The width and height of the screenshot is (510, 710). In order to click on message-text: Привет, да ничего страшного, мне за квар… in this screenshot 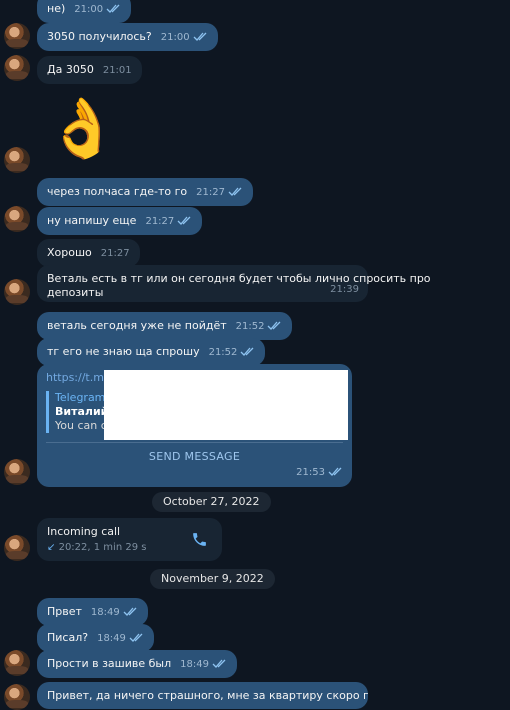, I will do `click(207, 695)`.